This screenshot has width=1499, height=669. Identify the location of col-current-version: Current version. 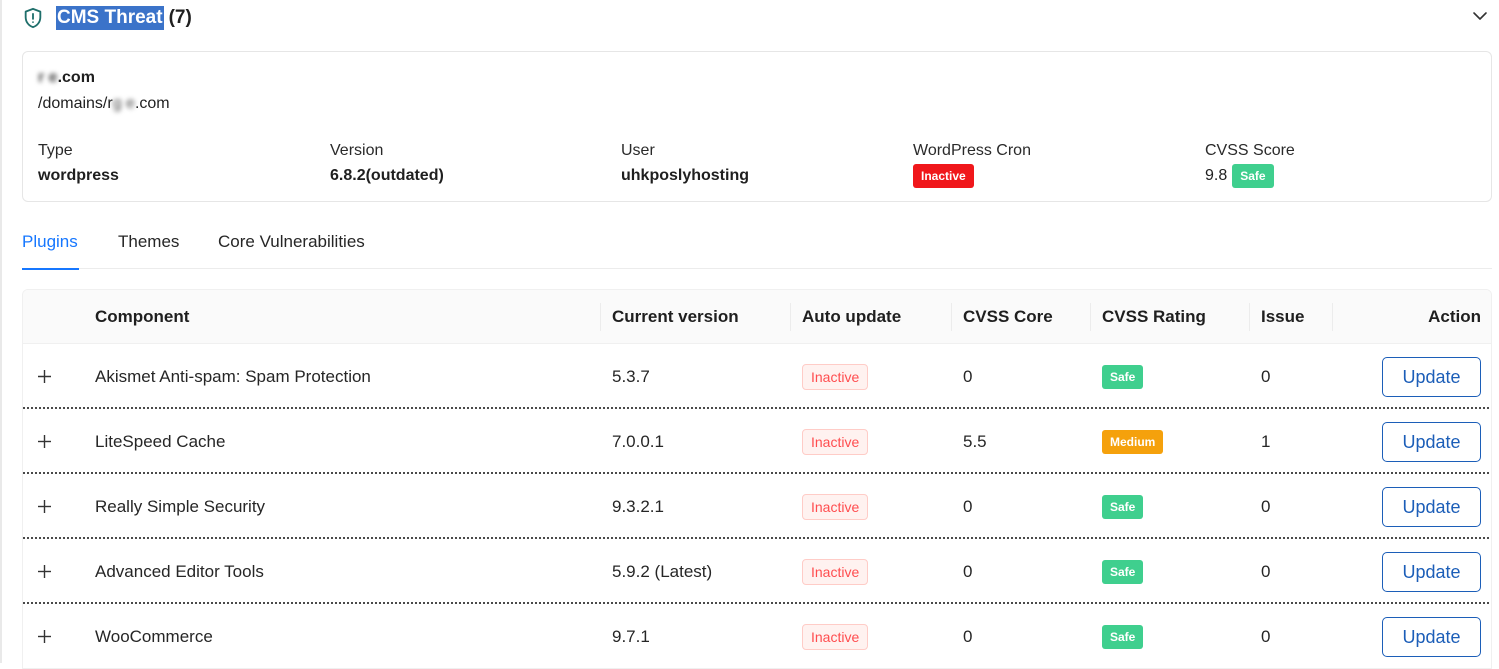
(669, 317).